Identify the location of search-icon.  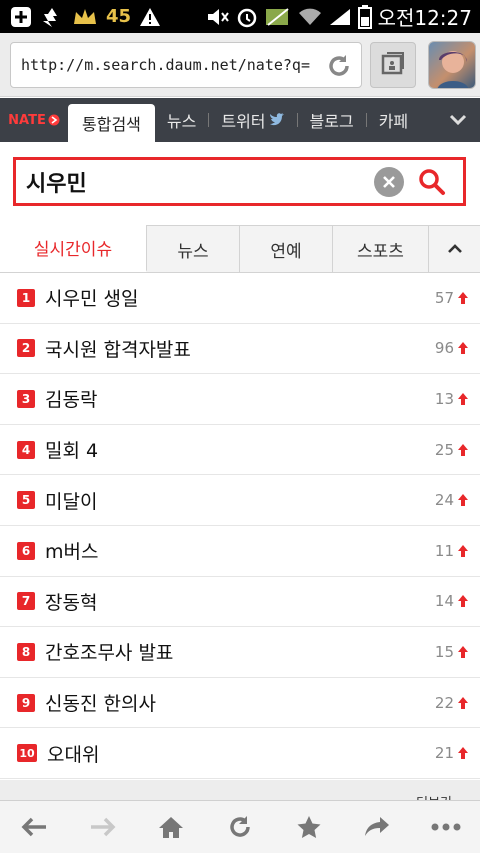
(432, 181).